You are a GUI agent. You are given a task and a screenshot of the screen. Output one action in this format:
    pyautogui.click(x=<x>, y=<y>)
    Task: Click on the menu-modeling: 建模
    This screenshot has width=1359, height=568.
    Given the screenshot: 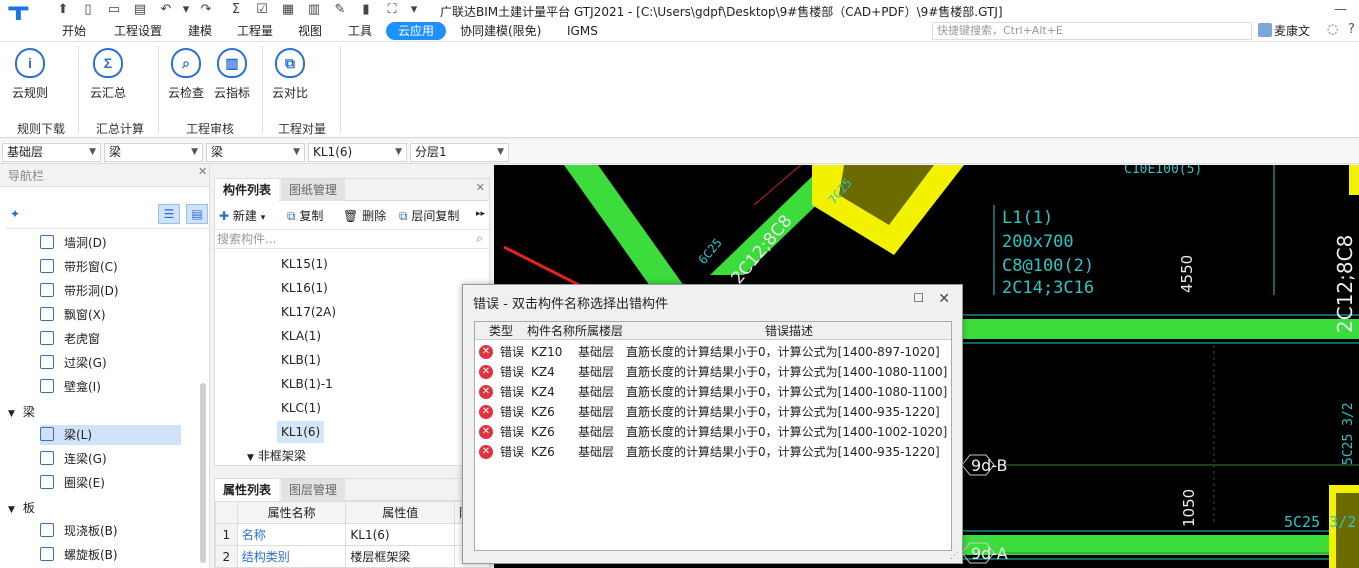 What is the action you would take?
    pyautogui.click(x=200, y=31)
    